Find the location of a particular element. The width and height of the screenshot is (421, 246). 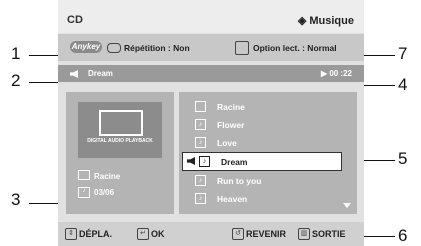

header-bar: CD ◈ Musique is located at coordinates (211, 16).